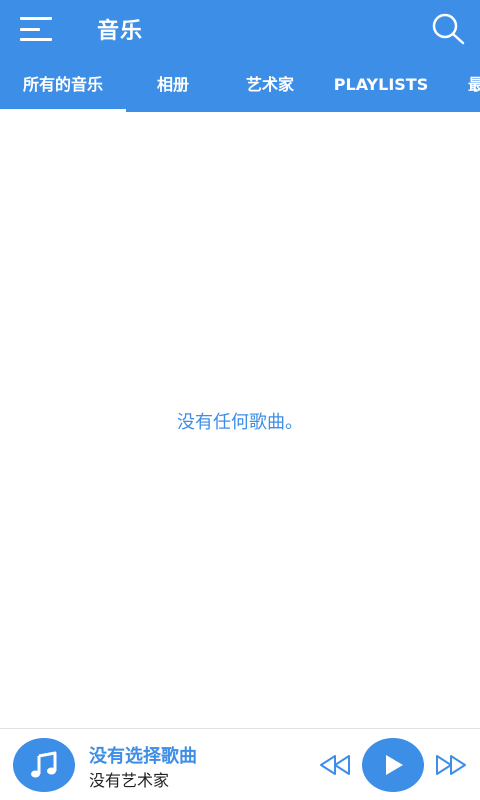 This screenshot has height=800, width=480. I want to click on search-icon, so click(448, 29).